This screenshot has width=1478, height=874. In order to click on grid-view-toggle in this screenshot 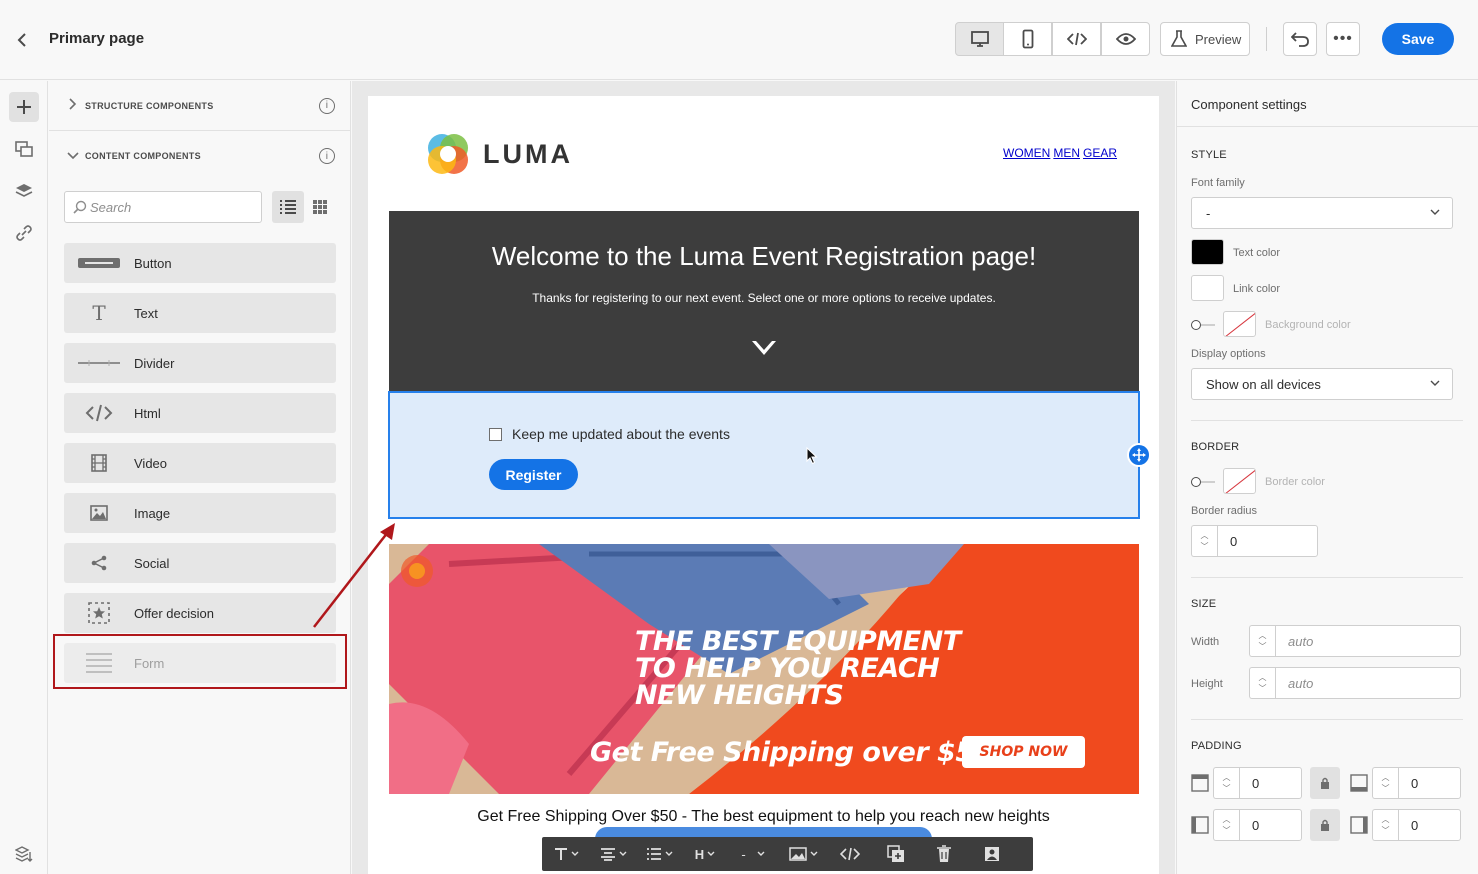, I will do `click(320, 207)`.